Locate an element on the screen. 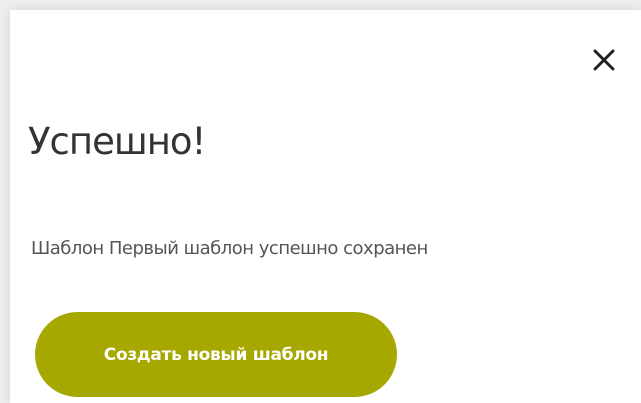 This screenshot has width=641, height=403. close-icon is located at coordinates (604, 60).